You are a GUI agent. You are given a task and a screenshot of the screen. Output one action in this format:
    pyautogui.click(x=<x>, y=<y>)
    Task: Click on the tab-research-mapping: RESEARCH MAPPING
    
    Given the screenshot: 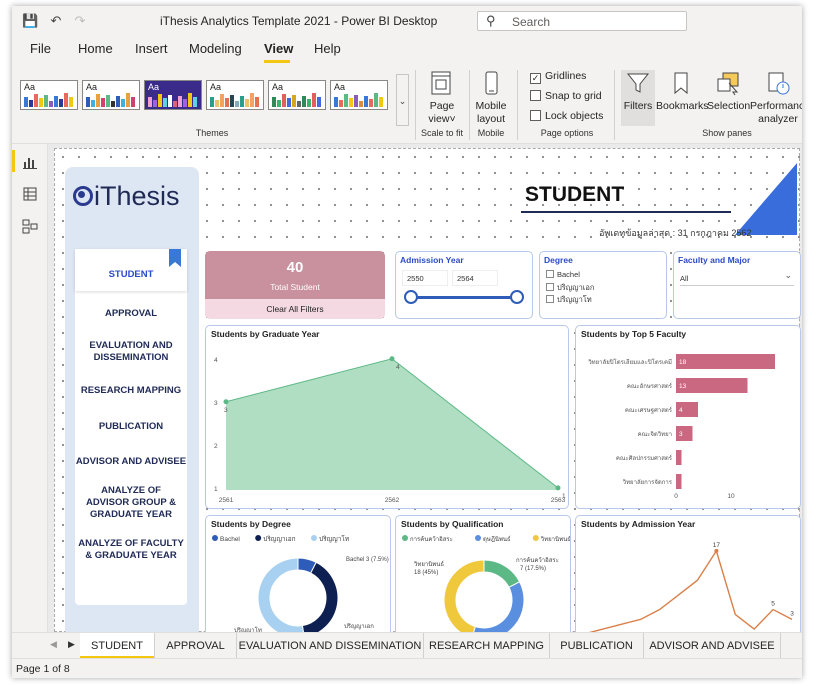 What is the action you would take?
    pyautogui.click(x=487, y=646)
    